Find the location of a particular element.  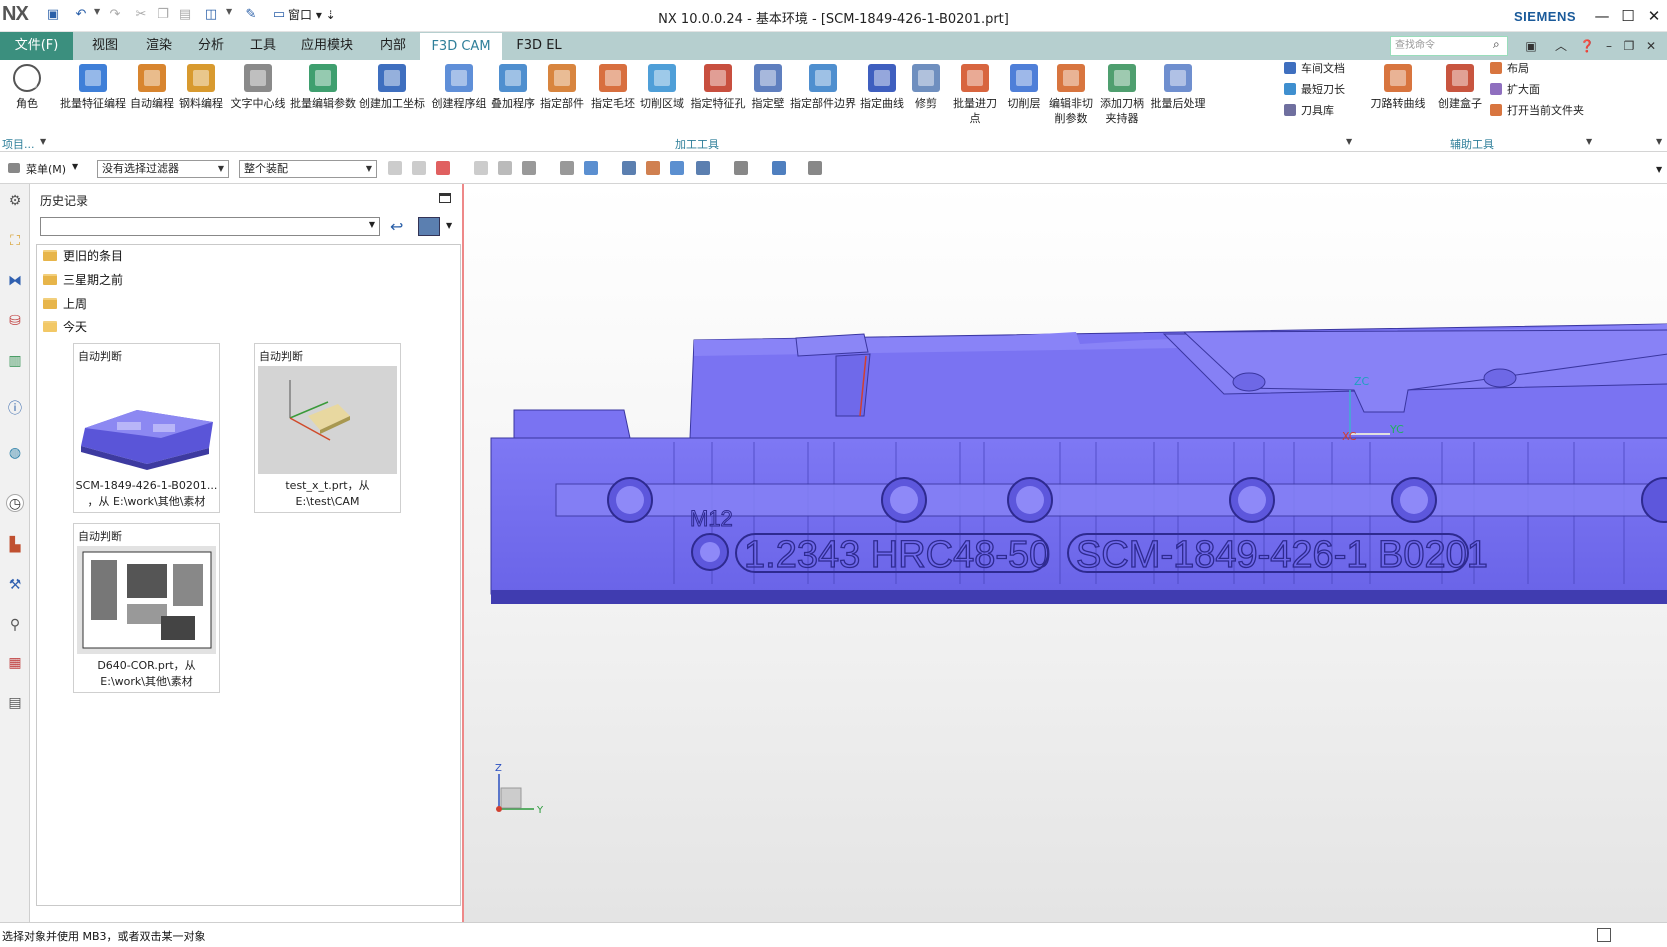

system-materials-icon: ▦ is located at coordinates (15, 663).